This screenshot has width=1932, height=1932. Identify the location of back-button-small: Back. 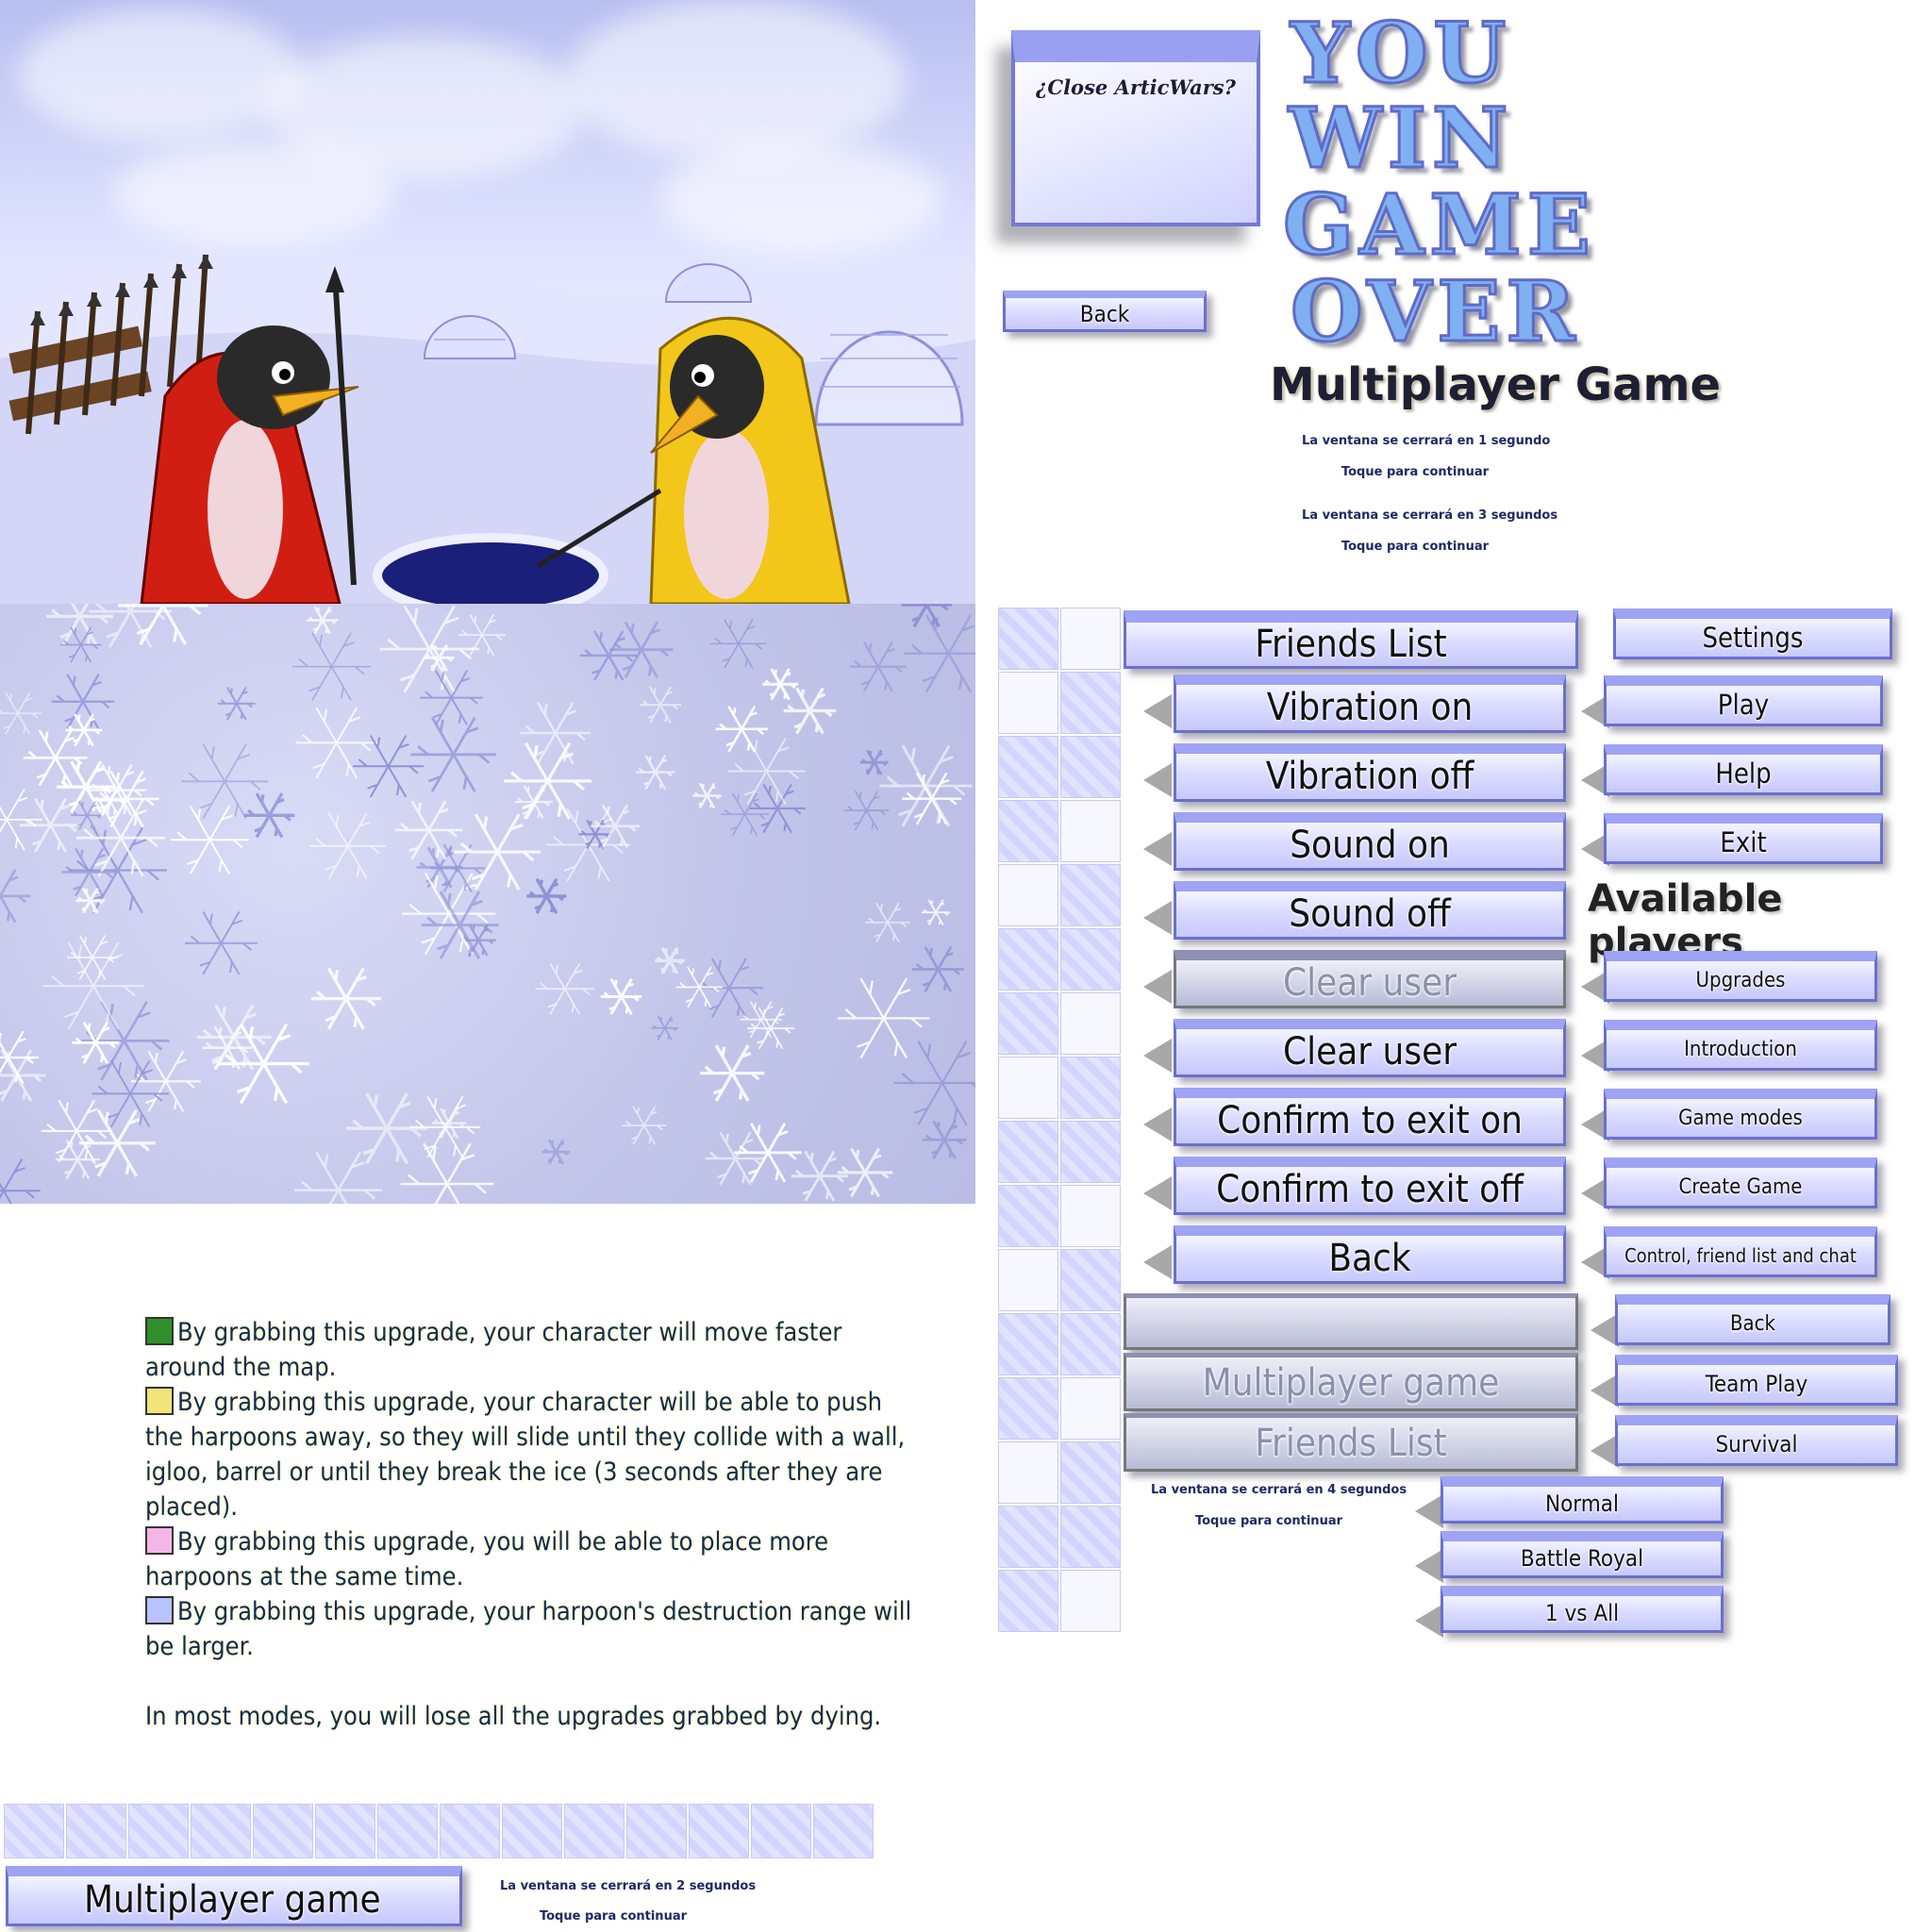
(1105, 312).